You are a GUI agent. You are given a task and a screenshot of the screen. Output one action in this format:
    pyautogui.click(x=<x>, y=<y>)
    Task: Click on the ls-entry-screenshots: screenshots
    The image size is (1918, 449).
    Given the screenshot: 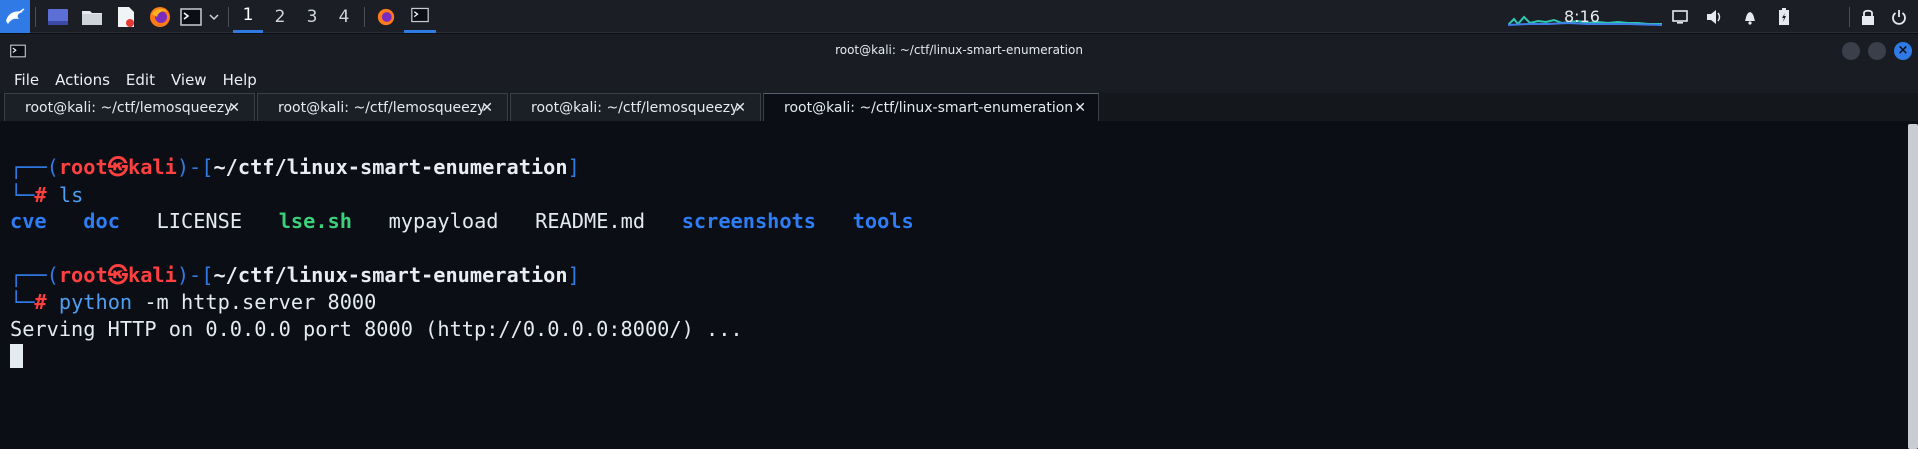 What is the action you would take?
    pyautogui.click(x=749, y=221)
    